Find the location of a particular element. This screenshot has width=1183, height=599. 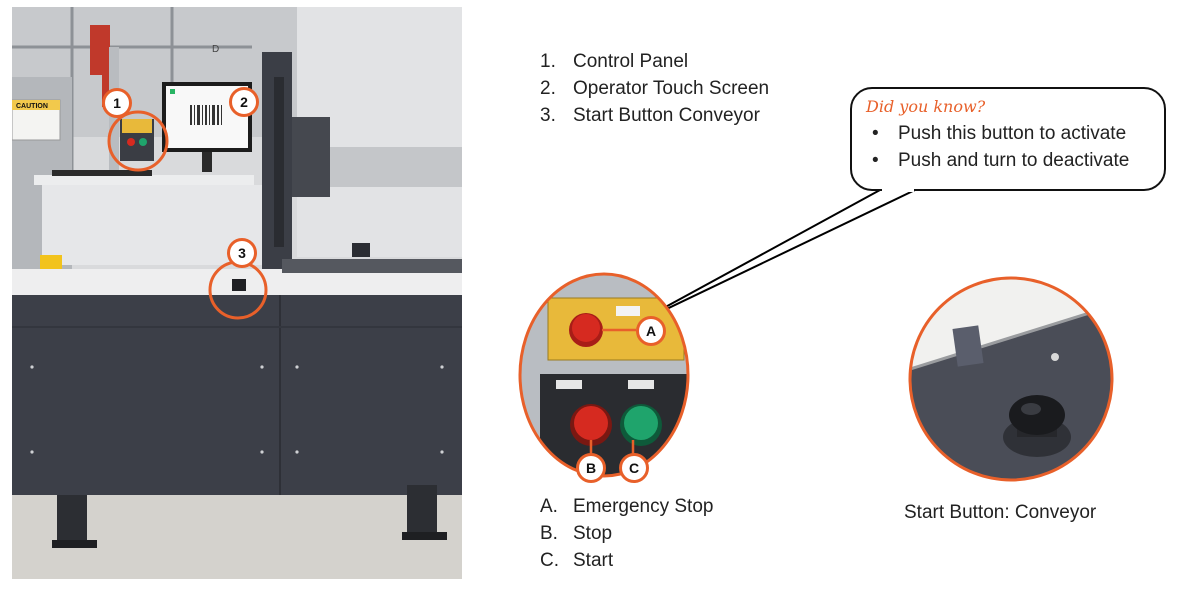

svg-text: A is located at coordinates (651, 331).